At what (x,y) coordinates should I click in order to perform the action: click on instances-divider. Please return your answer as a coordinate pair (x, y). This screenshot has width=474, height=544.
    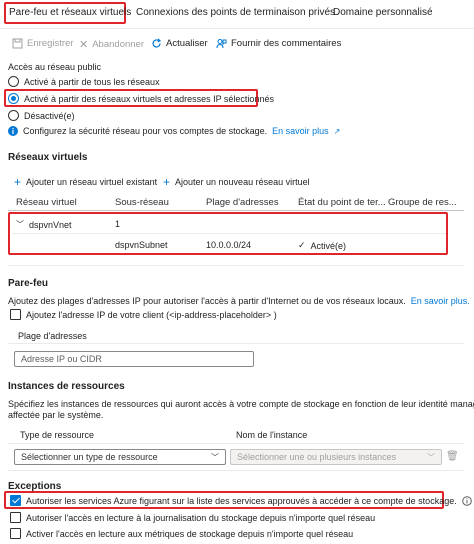
    Looking at the image, I should click on (236, 443).